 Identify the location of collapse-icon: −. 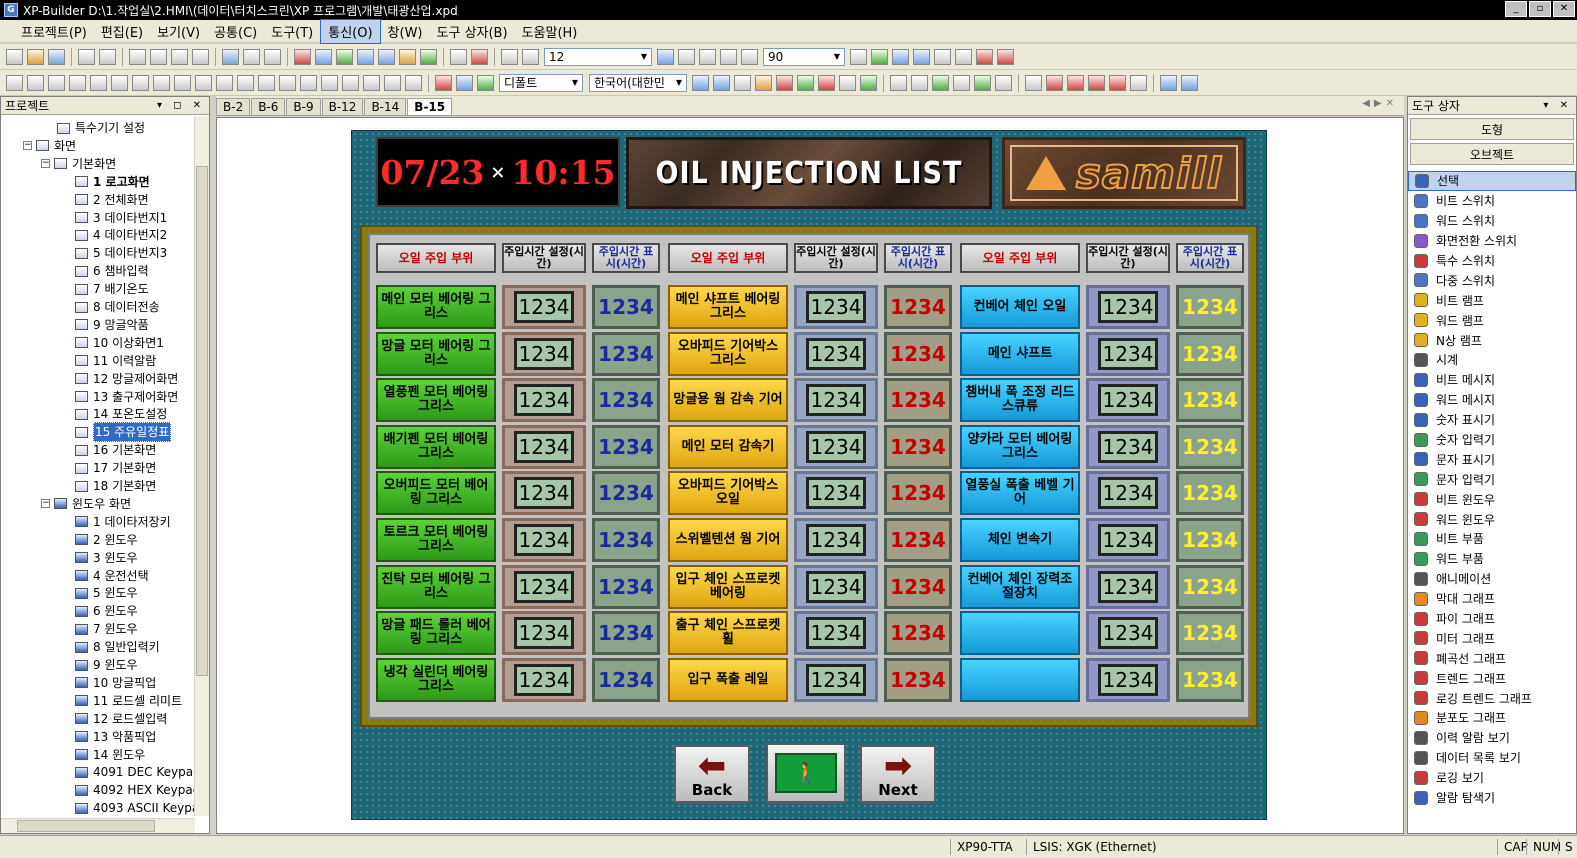
(45, 504).